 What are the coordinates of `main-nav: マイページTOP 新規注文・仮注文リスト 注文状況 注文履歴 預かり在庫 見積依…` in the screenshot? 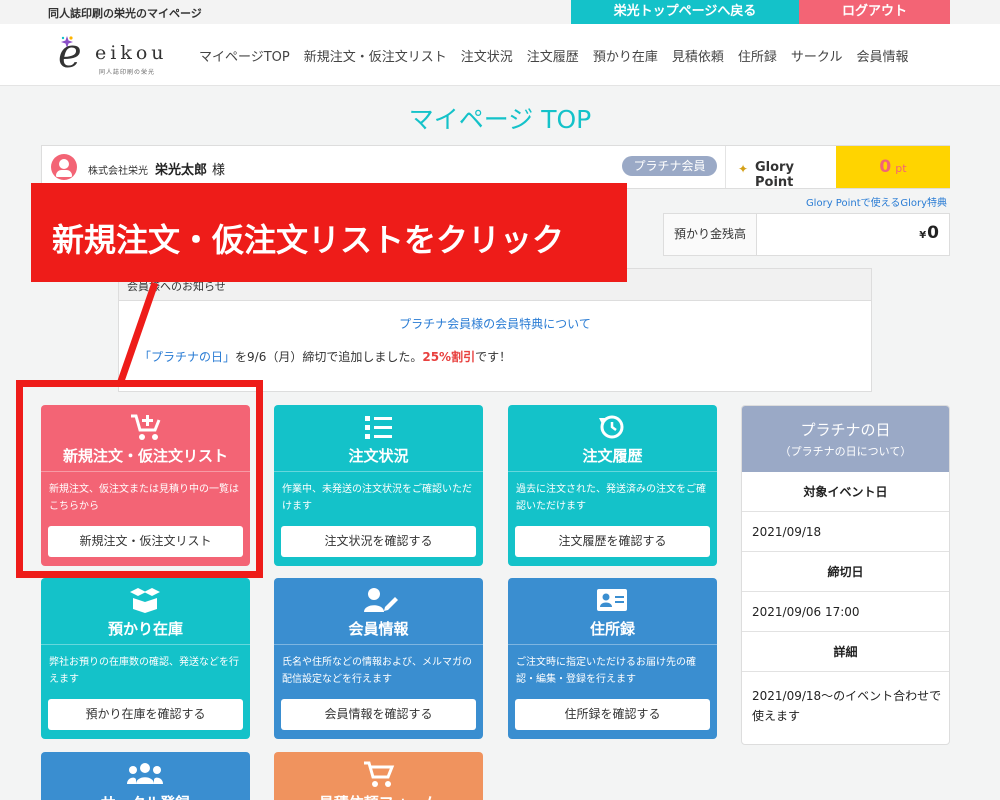 It's located at (554, 55).